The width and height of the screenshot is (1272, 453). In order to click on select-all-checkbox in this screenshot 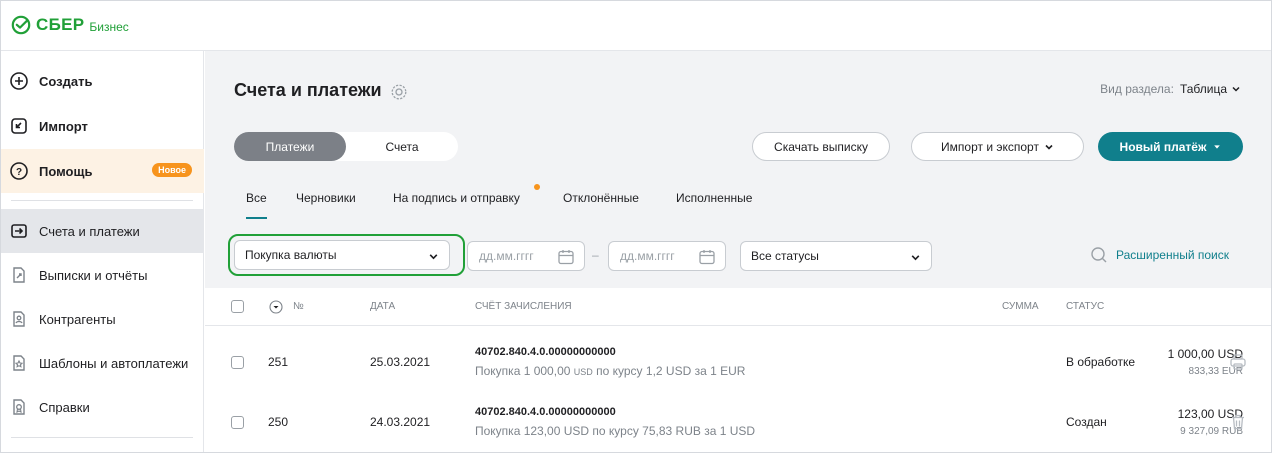, I will do `click(237, 306)`.